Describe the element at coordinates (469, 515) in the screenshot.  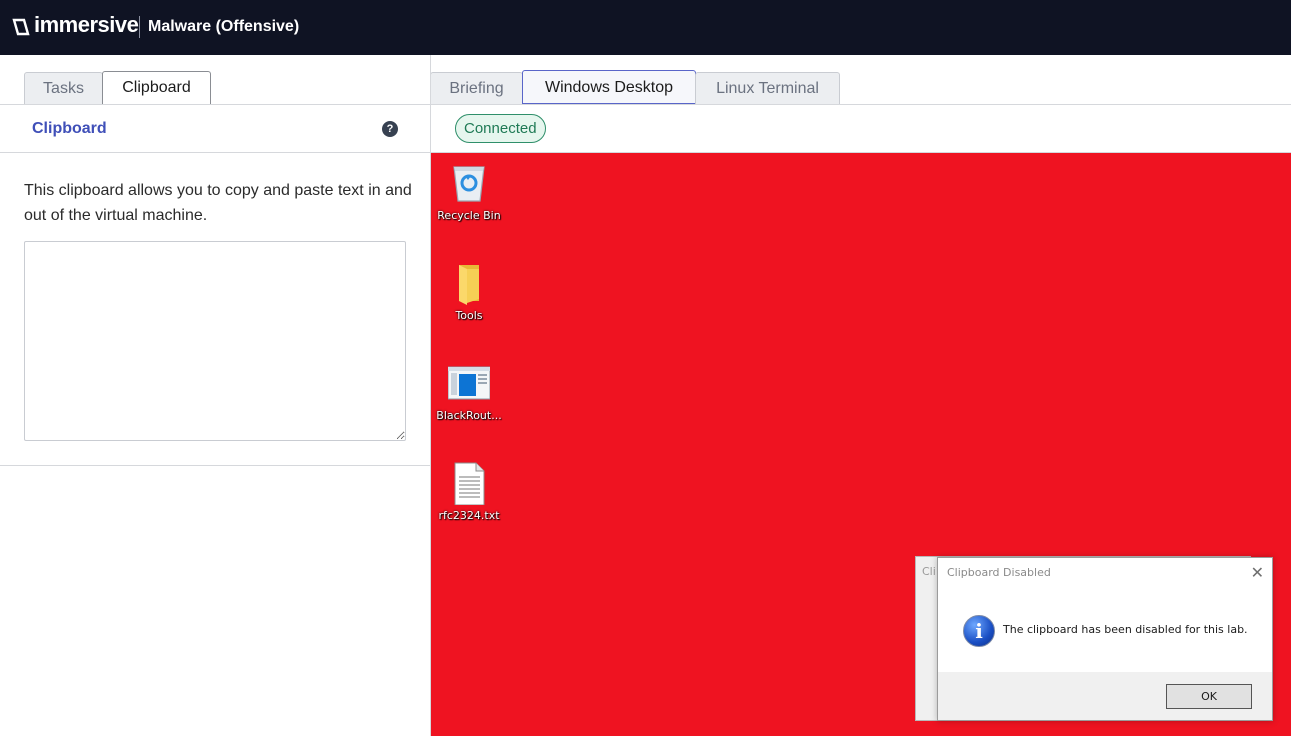
I see `desktop-icon-label: rfc2324.txt` at that location.